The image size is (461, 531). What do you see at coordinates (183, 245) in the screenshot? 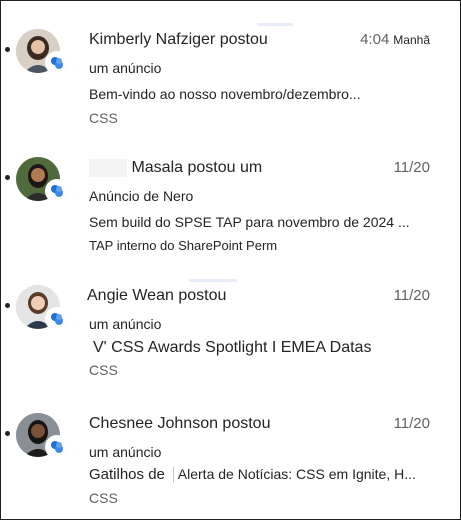
I see `source-site: TAP interno do SharePoint Perm` at bounding box center [183, 245].